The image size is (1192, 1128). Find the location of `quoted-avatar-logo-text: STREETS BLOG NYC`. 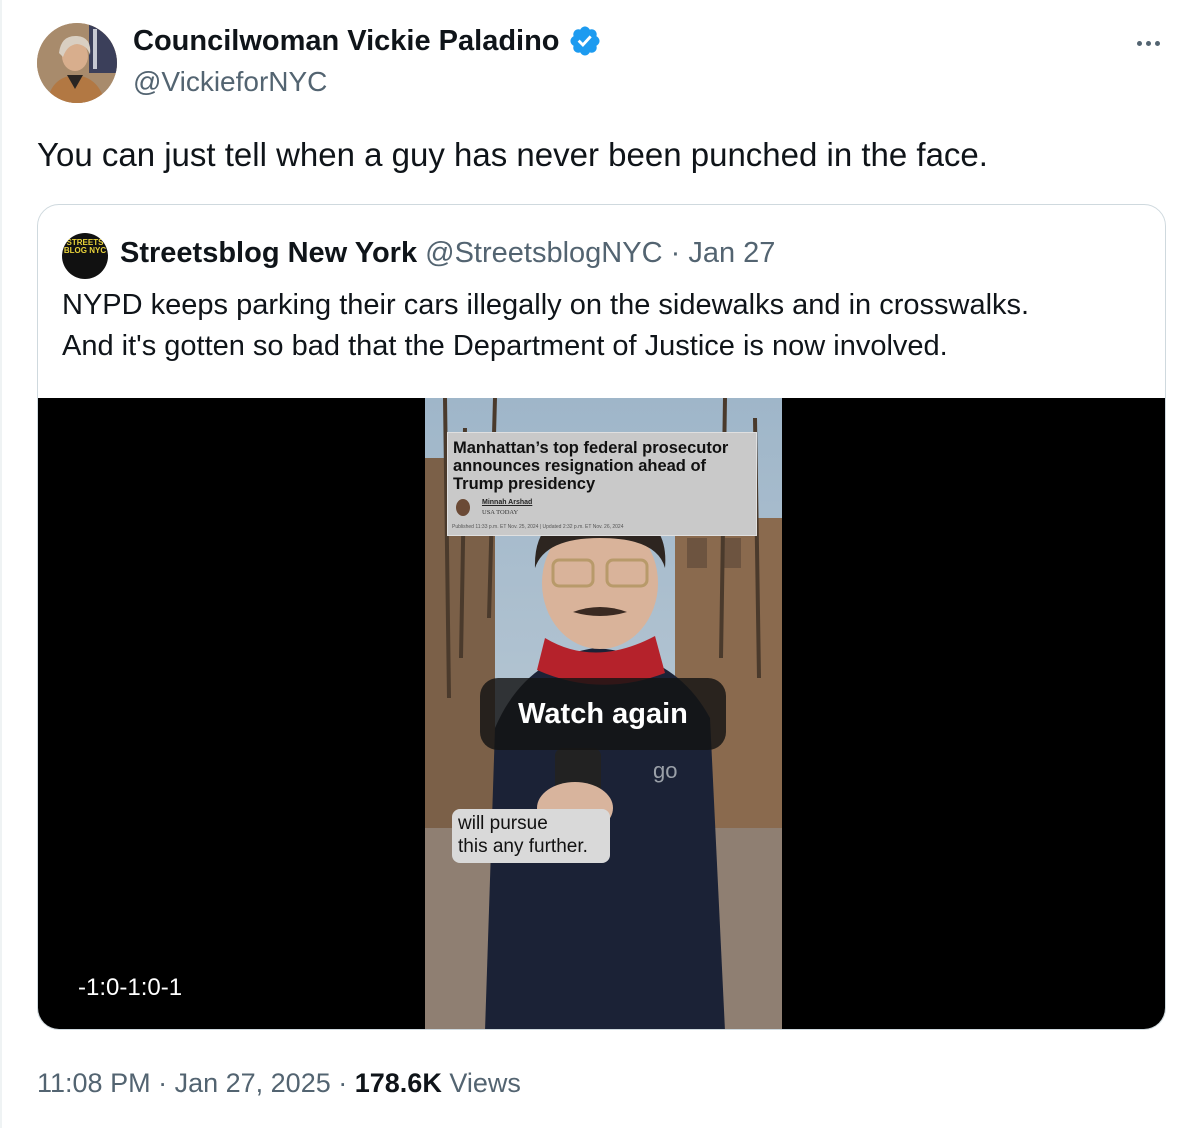

quoted-avatar-logo-text: STREETS BLOG NYC is located at coordinates (85, 246).